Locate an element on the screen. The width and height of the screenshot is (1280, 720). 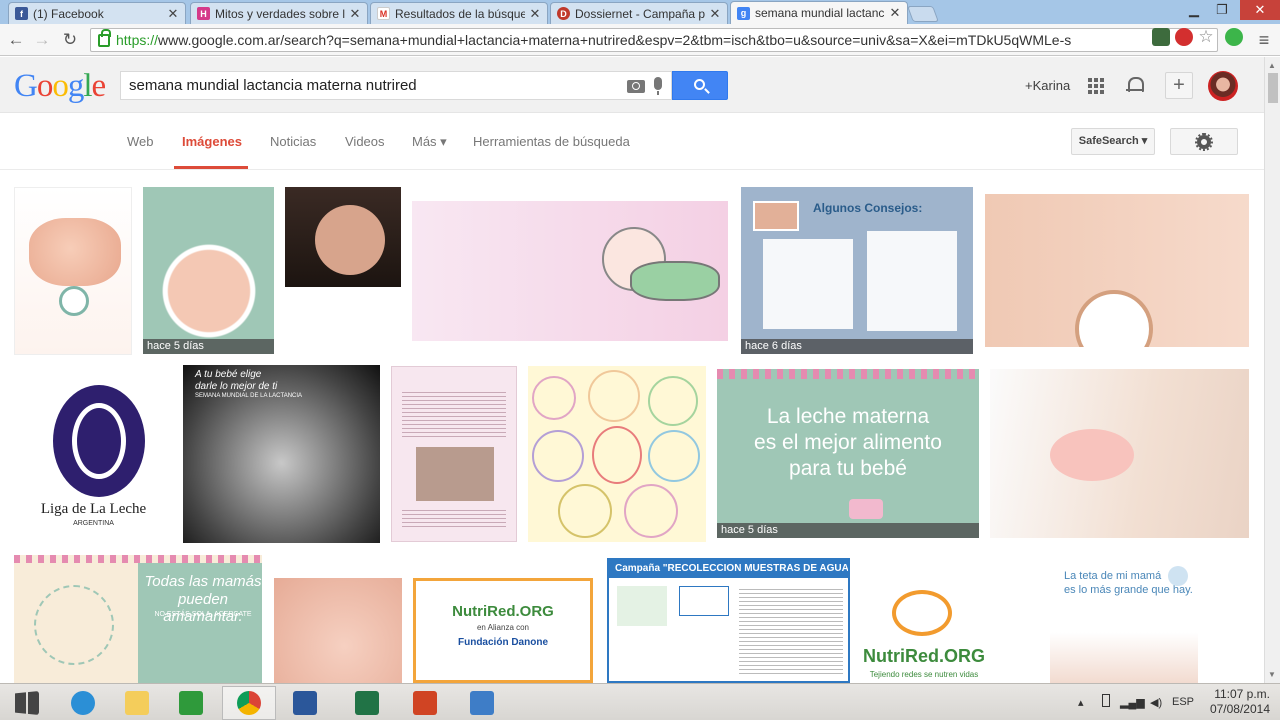
search-button is located at coordinates (700, 85).